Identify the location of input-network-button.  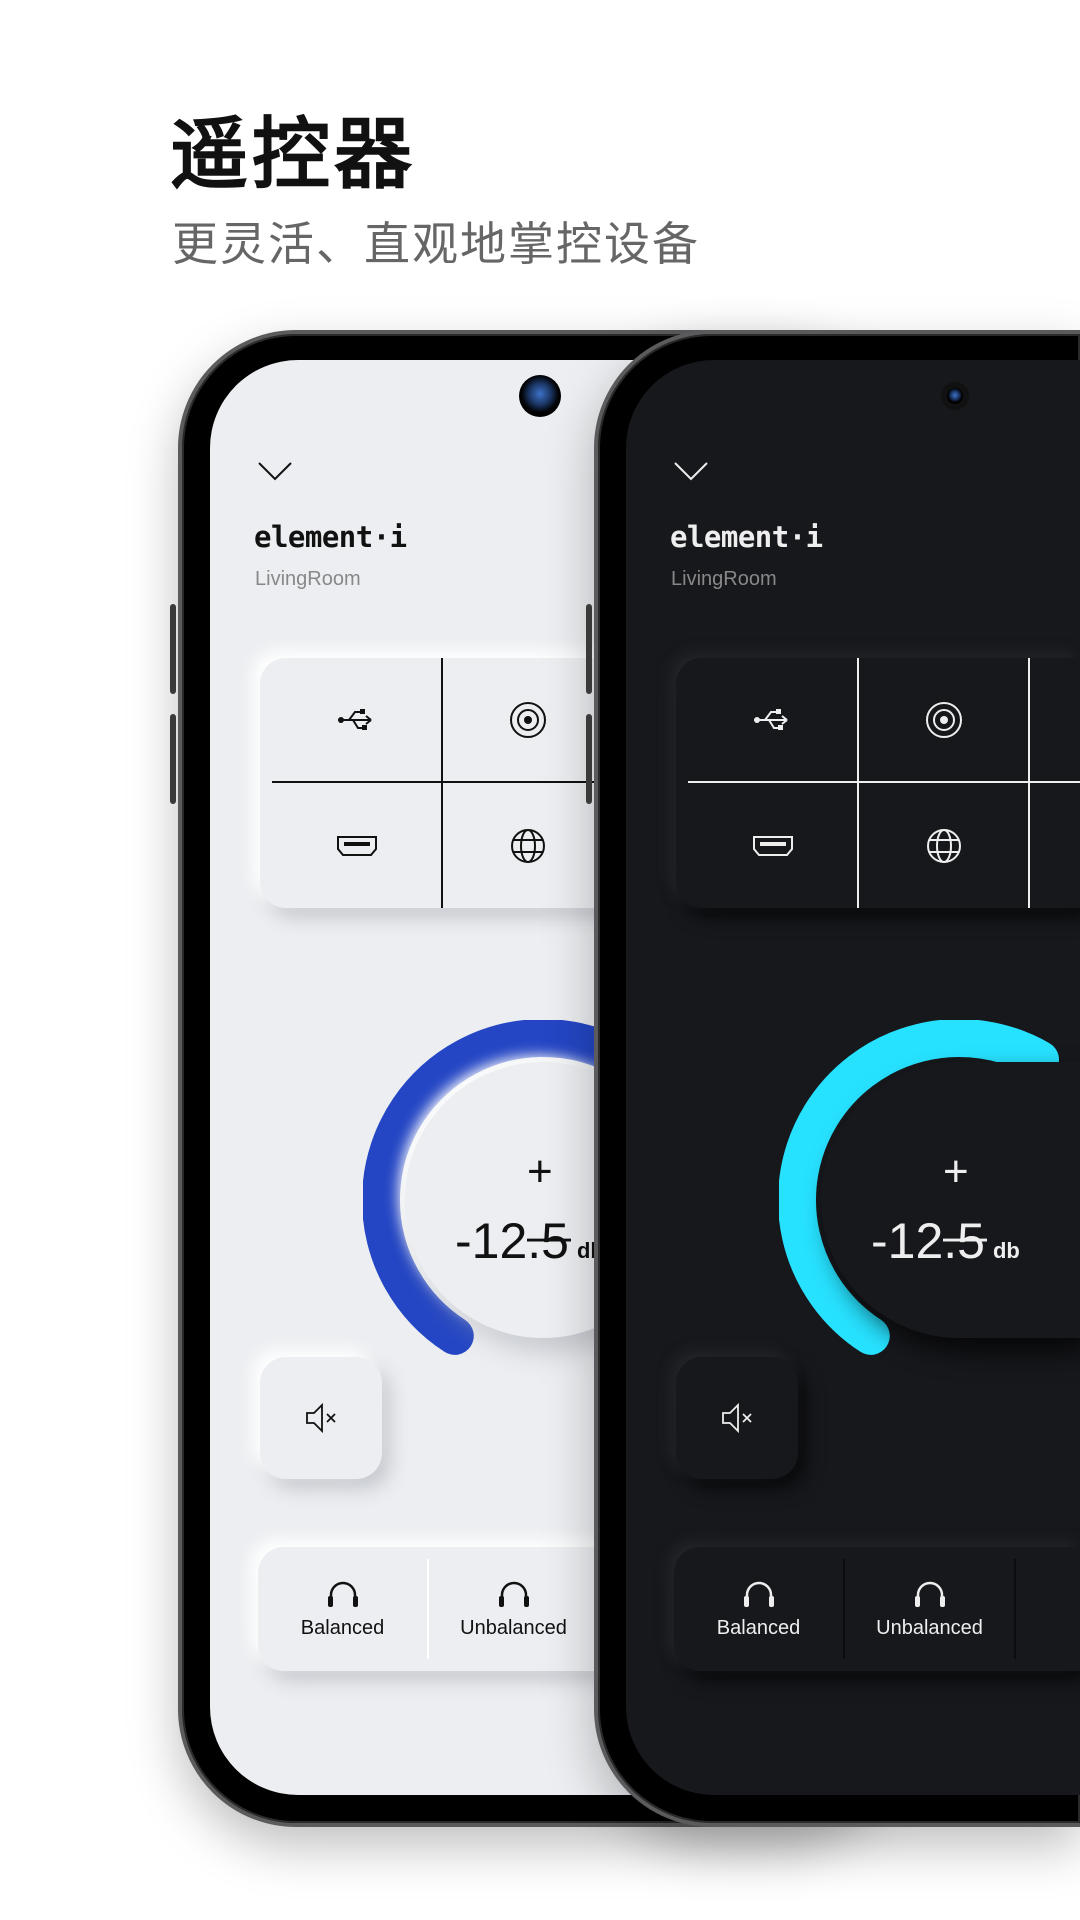
(944, 845).